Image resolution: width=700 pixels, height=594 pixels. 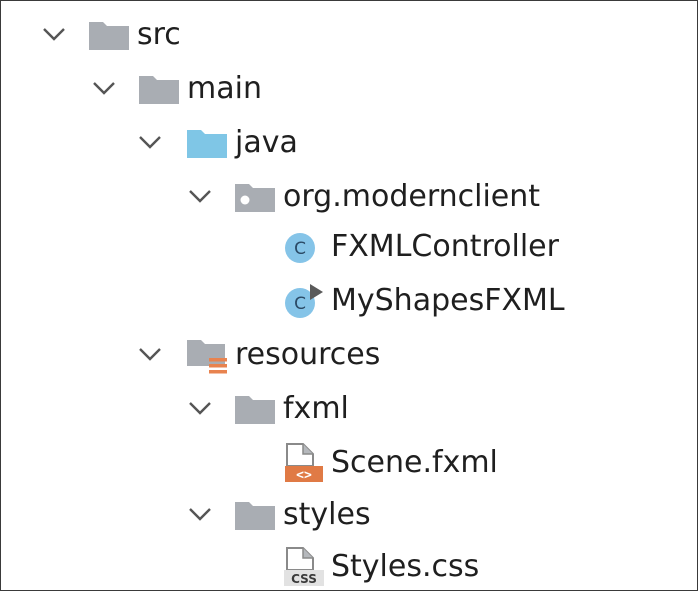 What do you see at coordinates (209, 357) in the screenshot?
I see `resources-folder-icon` at bounding box center [209, 357].